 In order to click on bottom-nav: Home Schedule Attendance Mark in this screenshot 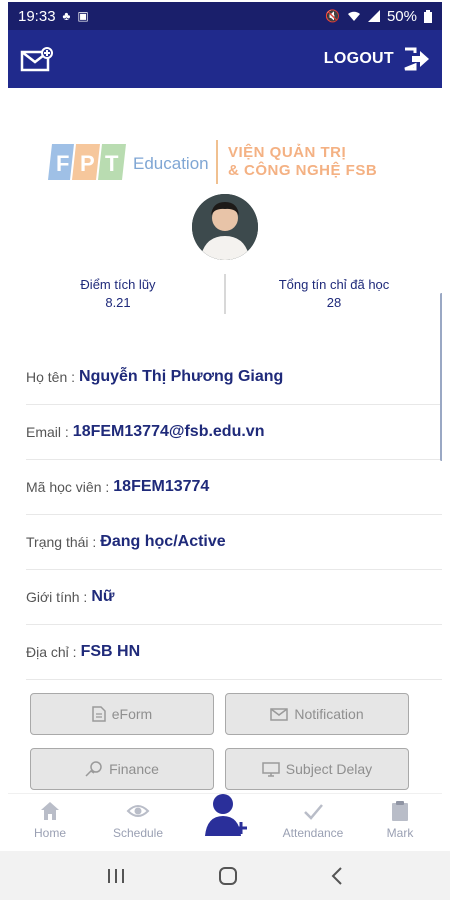, I will do `click(225, 822)`.